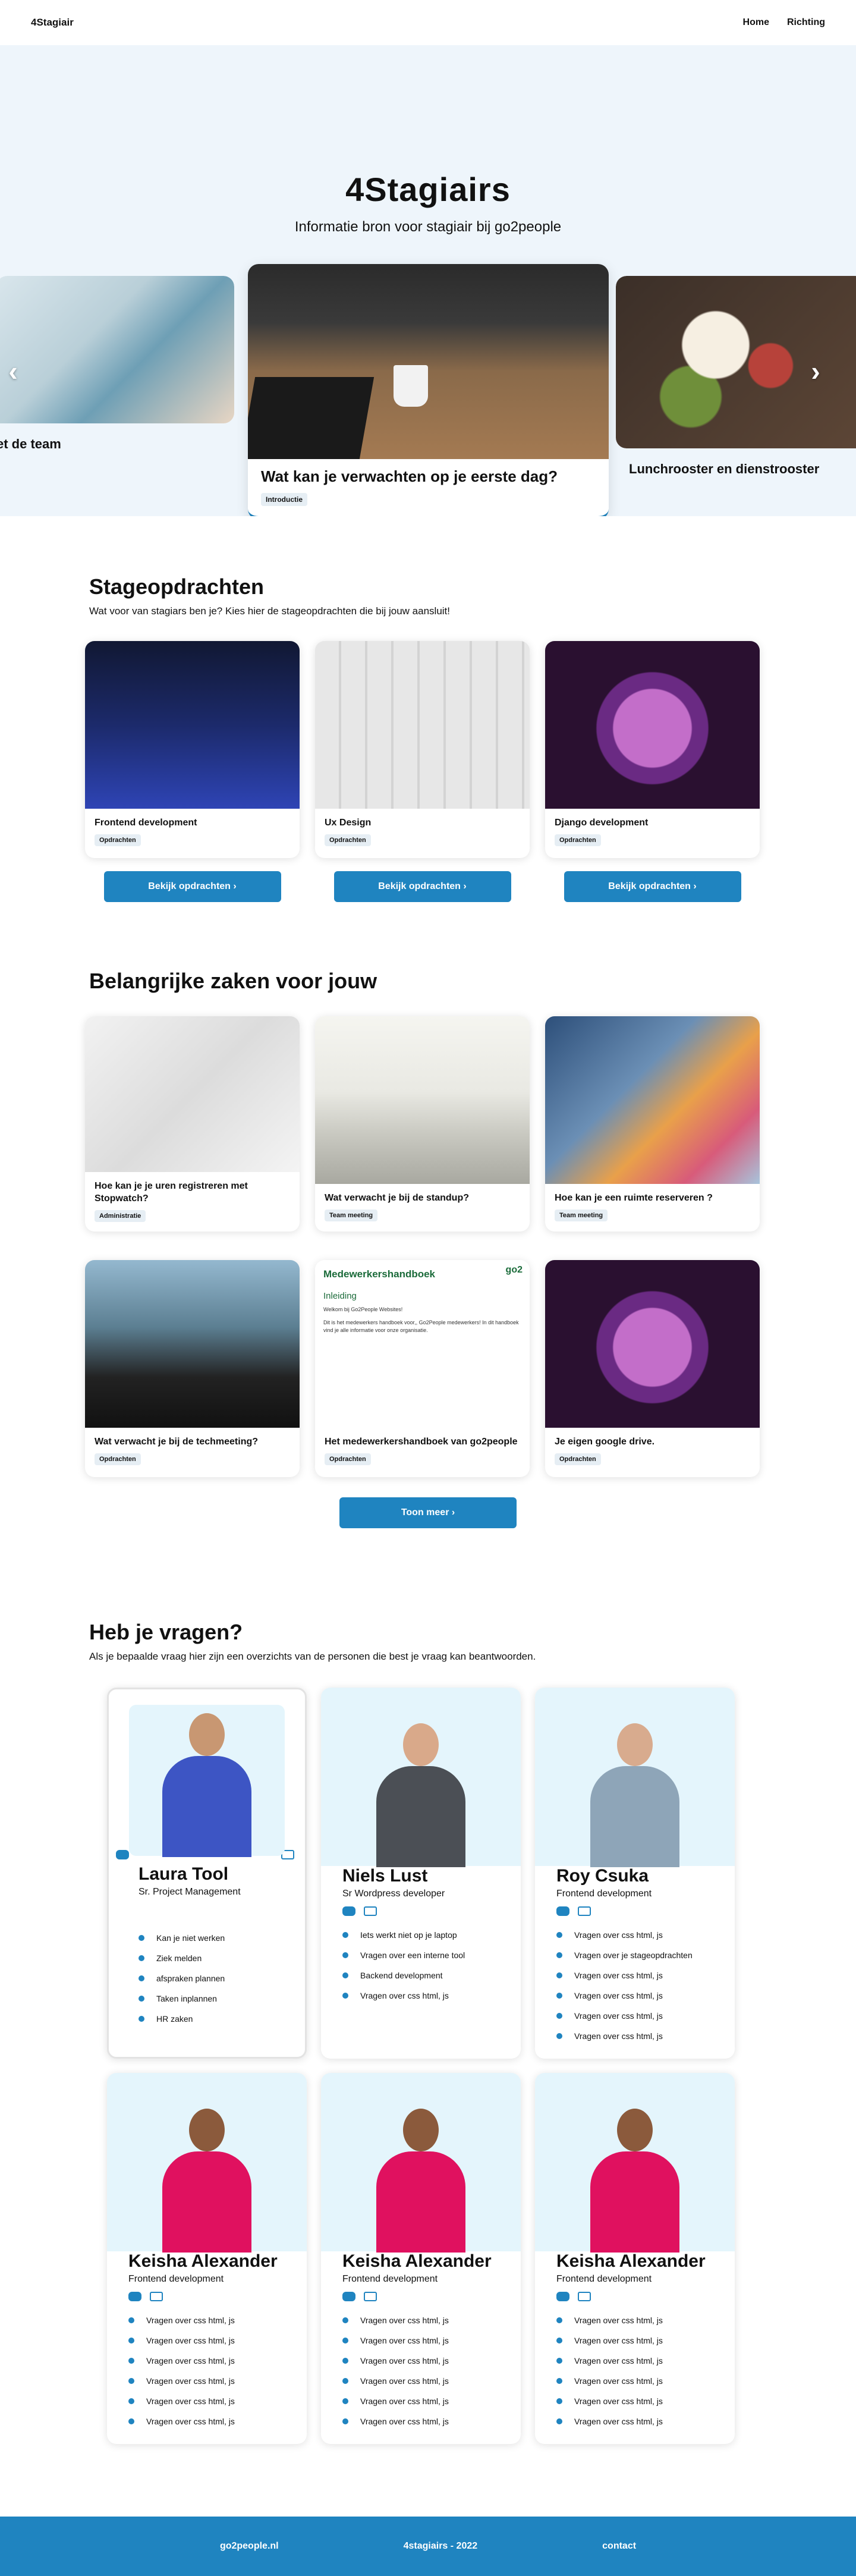  Describe the element at coordinates (440, 2546) in the screenshot. I see `footer-copyright: 4stagiairs - 2022` at that location.